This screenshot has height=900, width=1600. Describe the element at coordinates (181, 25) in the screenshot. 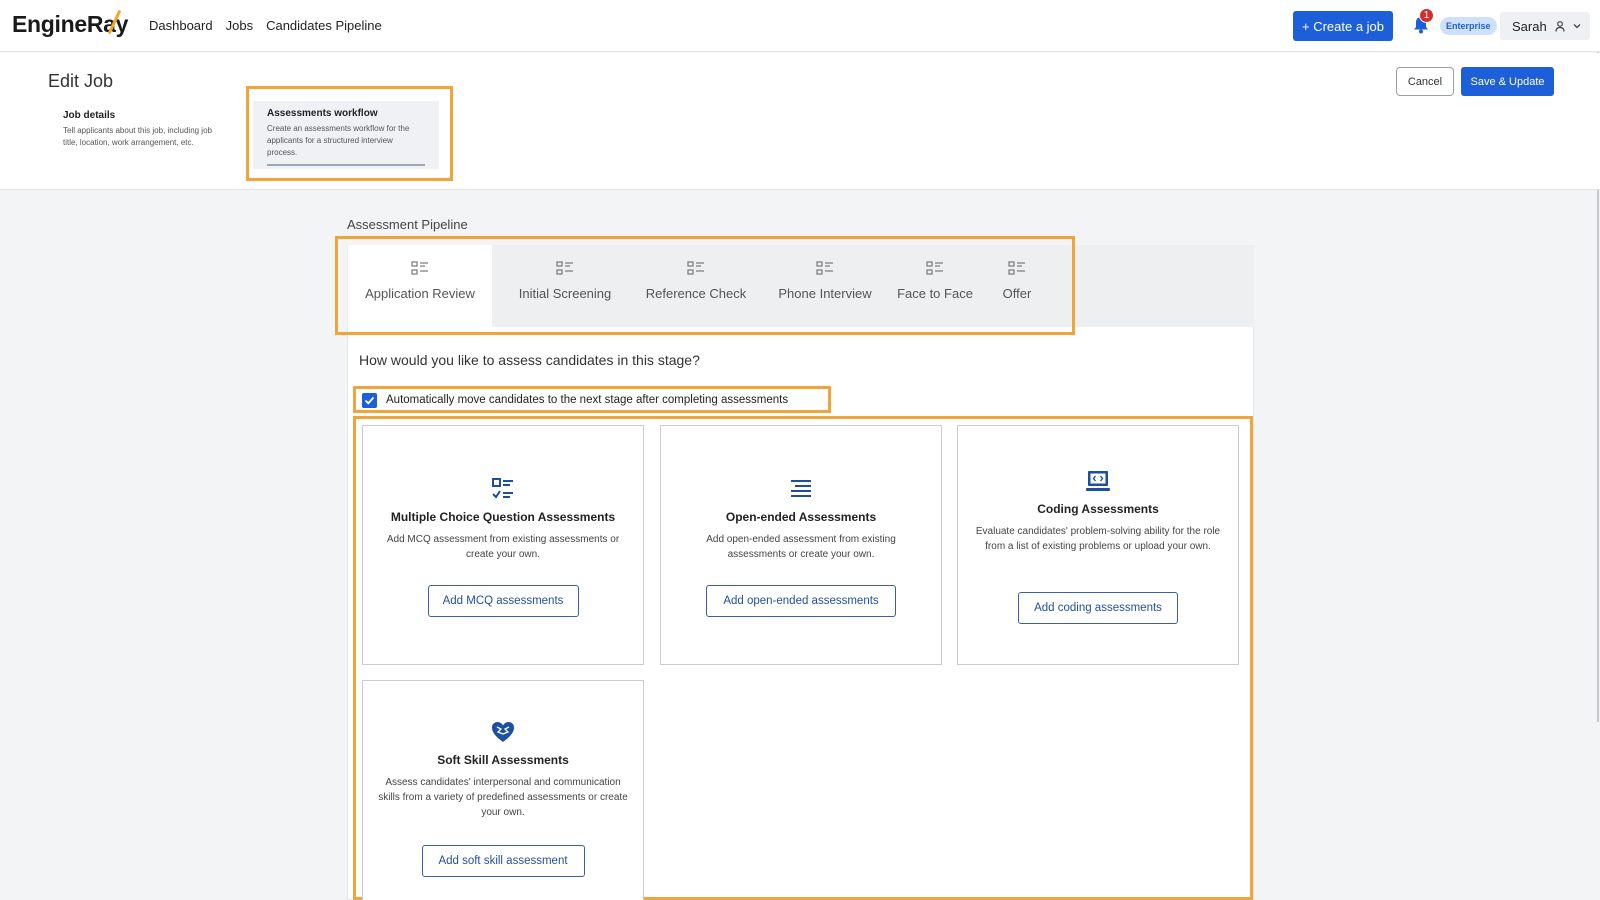

I see `nav-dashboard: Dashboard` at that location.